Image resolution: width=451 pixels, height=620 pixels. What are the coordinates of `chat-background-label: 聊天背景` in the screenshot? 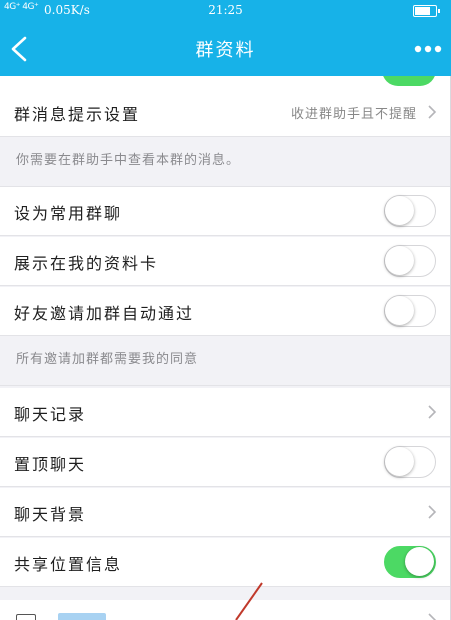 It's located at (50, 514).